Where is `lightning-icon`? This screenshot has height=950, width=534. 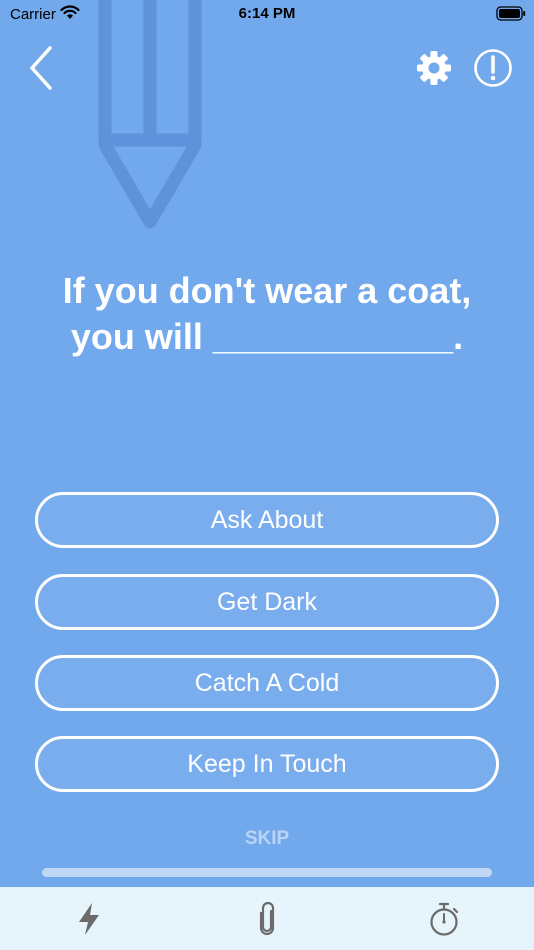
lightning-icon is located at coordinates (89, 918).